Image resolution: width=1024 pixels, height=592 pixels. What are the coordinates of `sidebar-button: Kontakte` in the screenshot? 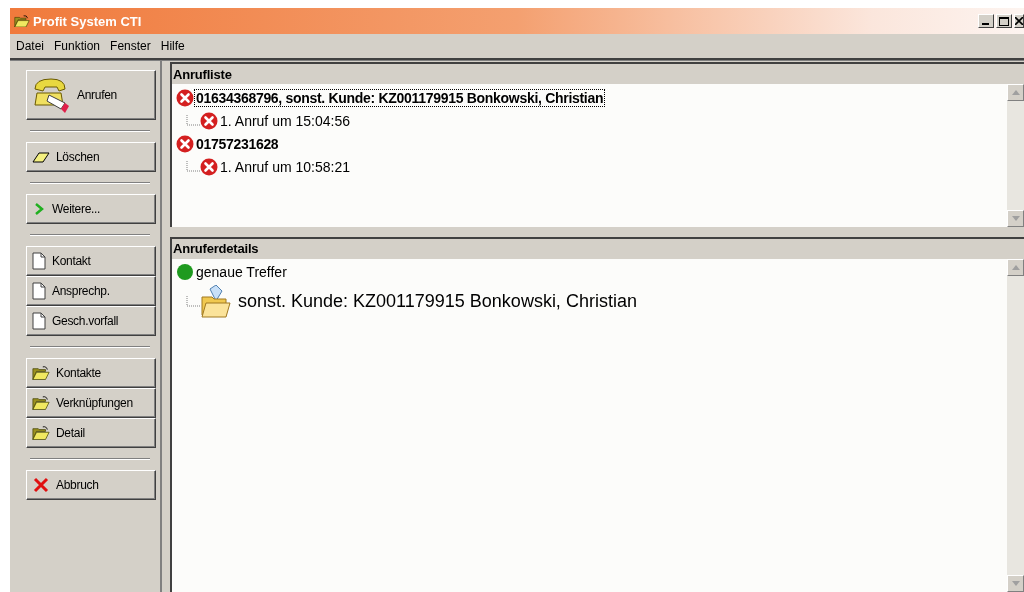 It's located at (91, 373).